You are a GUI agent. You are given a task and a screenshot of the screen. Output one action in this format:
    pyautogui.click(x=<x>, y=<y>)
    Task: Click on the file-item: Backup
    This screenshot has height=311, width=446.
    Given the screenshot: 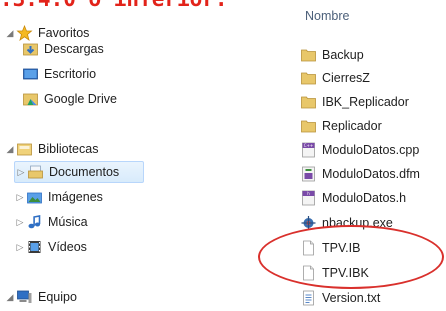 What is the action you would take?
    pyautogui.click(x=332, y=55)
    